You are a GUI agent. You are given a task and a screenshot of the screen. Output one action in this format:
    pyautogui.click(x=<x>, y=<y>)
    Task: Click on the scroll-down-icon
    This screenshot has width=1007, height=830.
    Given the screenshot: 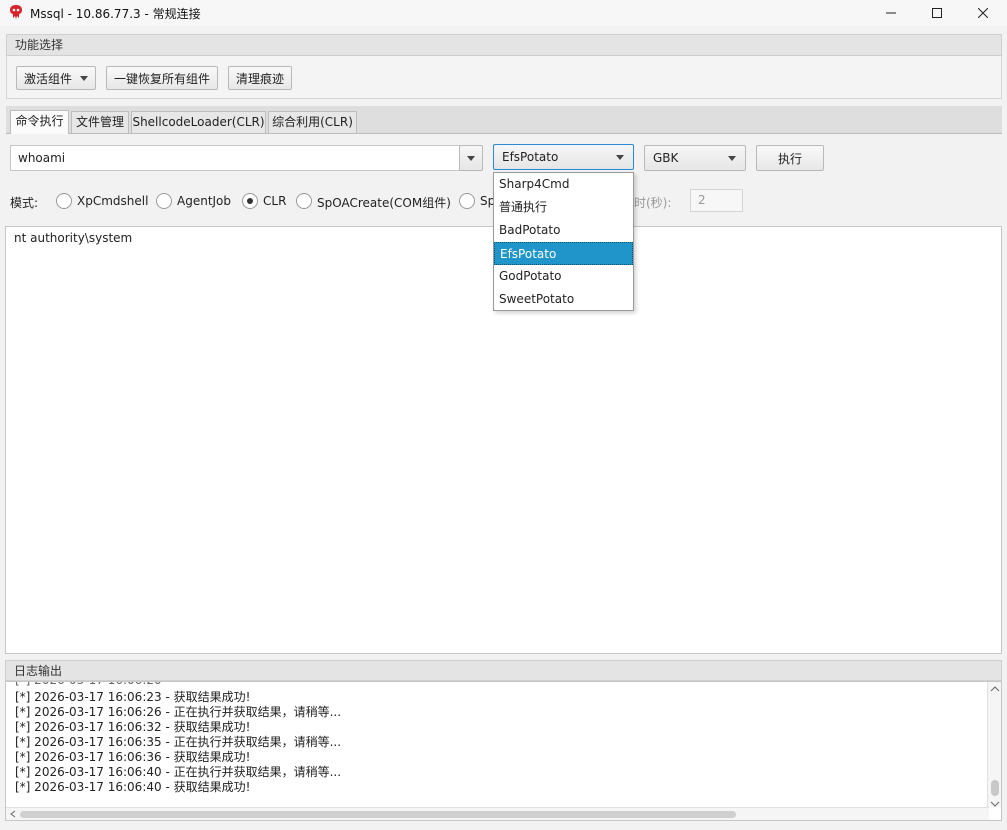 What is the action you would take?
    pyautogui.click(x=995, y=804)
    